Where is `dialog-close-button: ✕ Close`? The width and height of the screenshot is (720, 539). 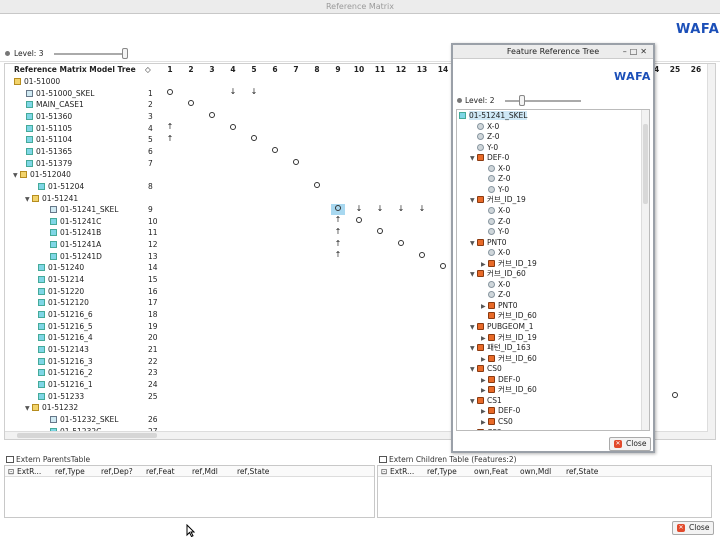
dialog-close-button: ✕ Close is located at coordinates (630, 444).